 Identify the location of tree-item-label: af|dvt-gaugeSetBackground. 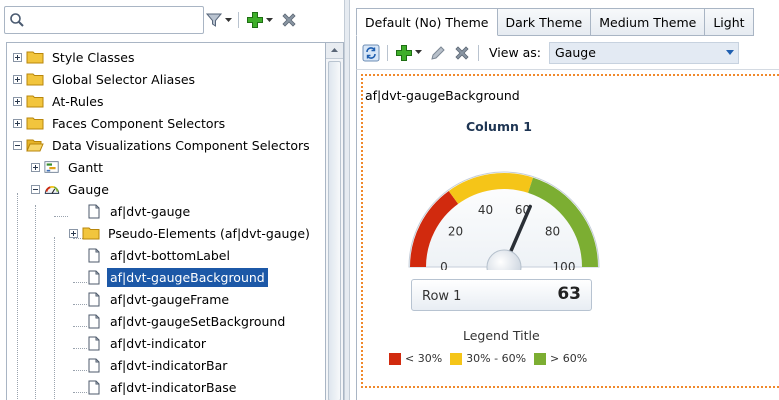
(198, 321).